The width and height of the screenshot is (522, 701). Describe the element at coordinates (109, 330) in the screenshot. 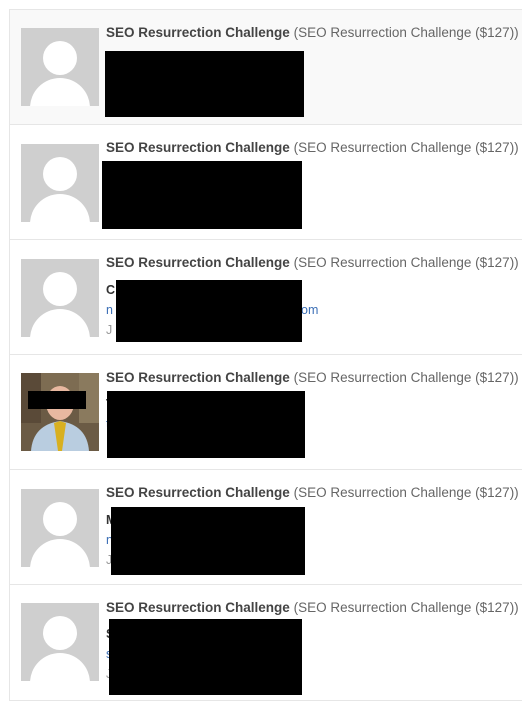

I see `order-date: J` at that location.